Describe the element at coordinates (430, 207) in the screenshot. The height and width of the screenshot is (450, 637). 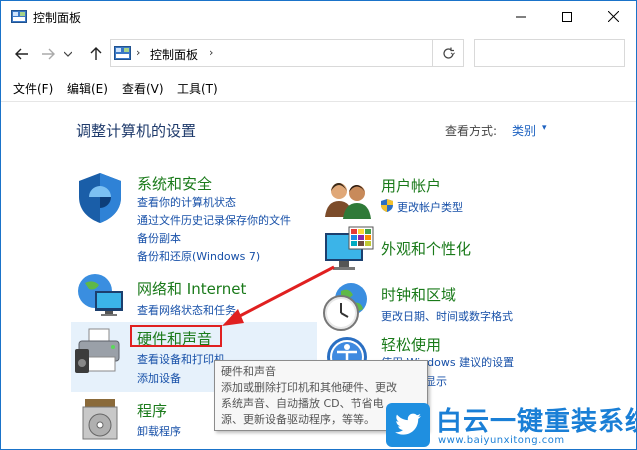
I see `link-change-account-type: 更改帐户类型` at that location.